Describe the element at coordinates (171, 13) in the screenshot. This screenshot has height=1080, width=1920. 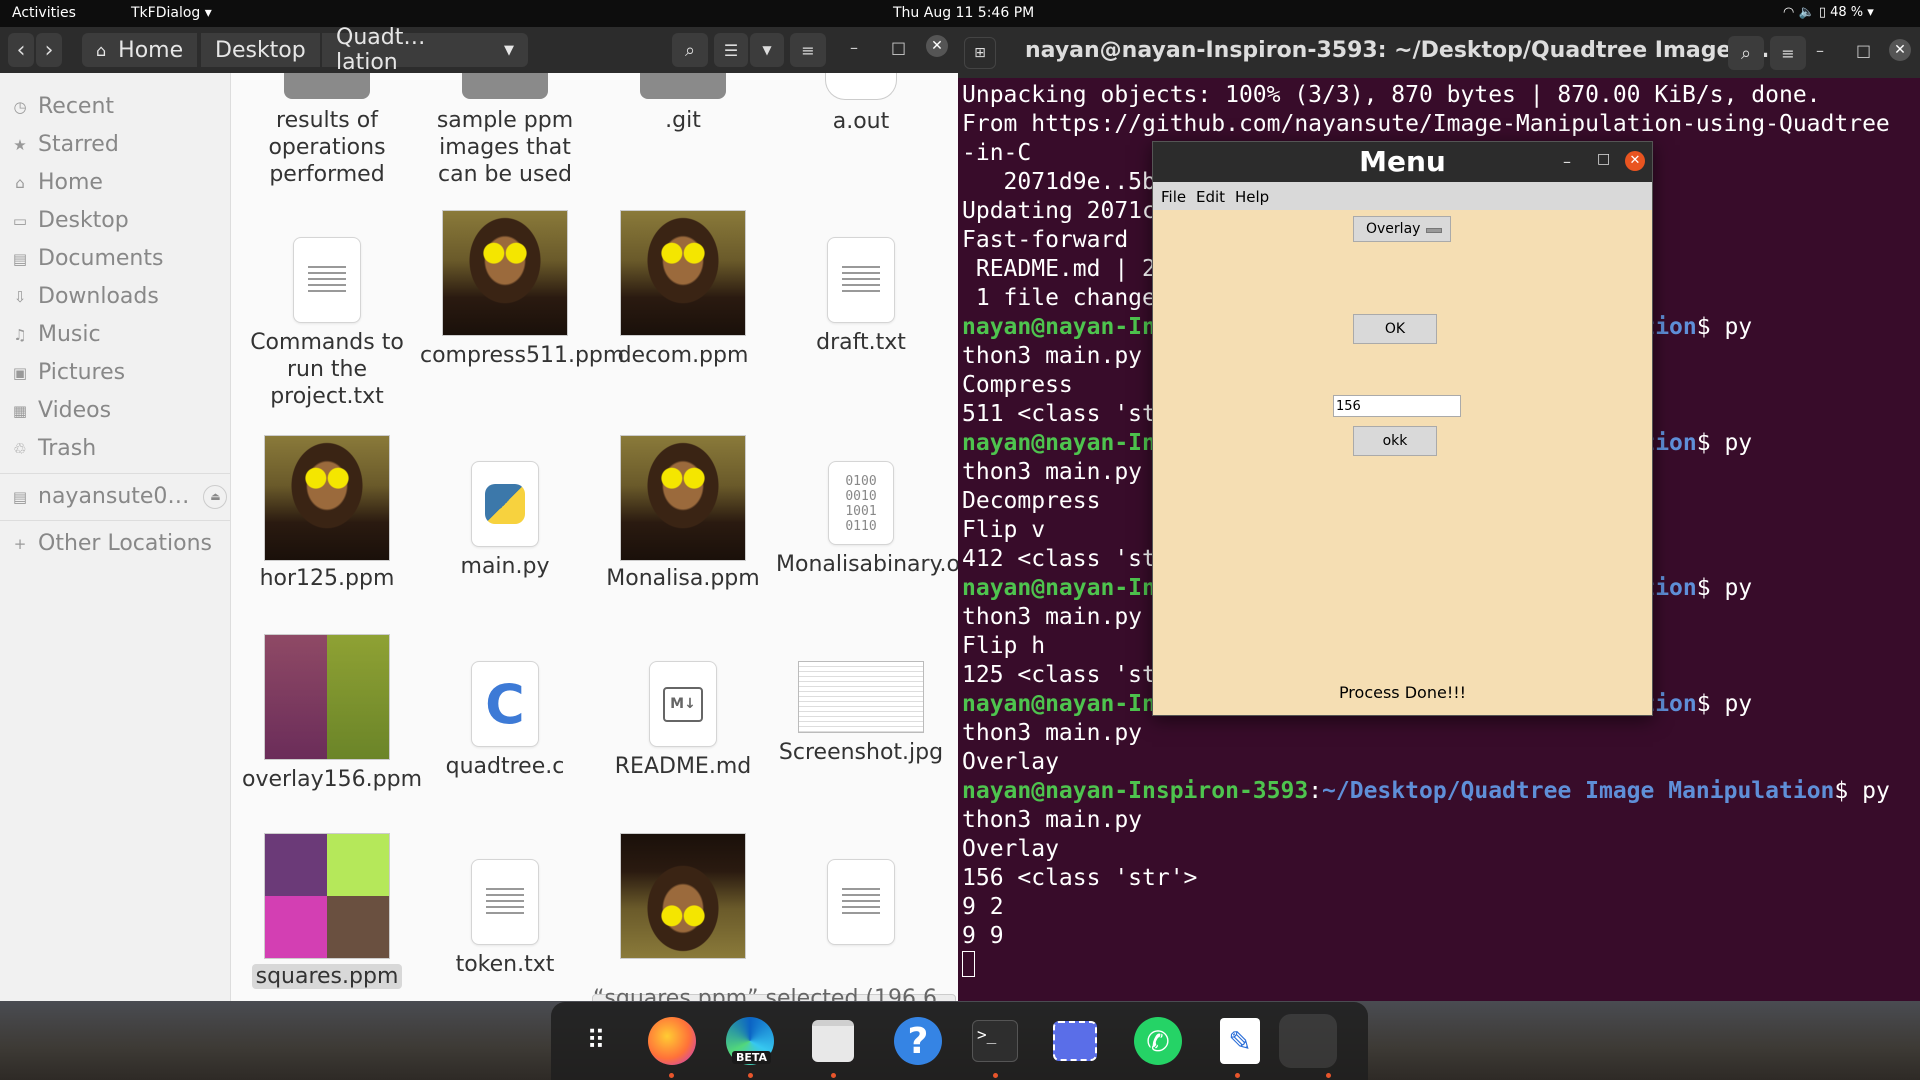
I see `app-menu: TkFDialog ▾` at that location.